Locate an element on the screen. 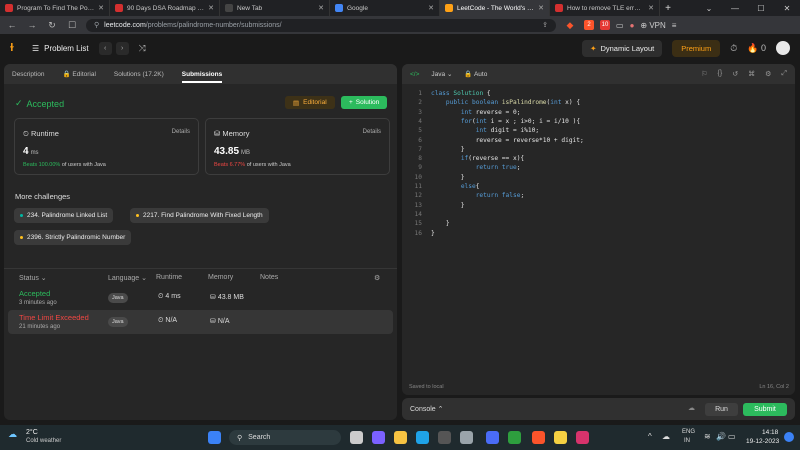  browser-tab: New Tab ✕ is located at coordinates (275, 8).